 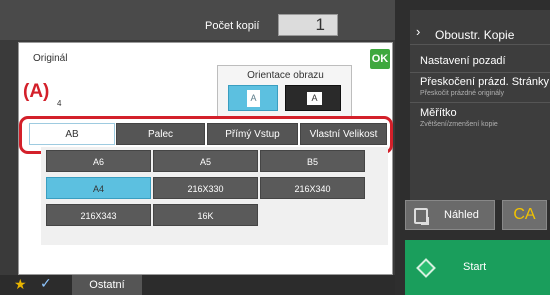 I want to click on dialog-title: Originál, so click(x=50, y=58).